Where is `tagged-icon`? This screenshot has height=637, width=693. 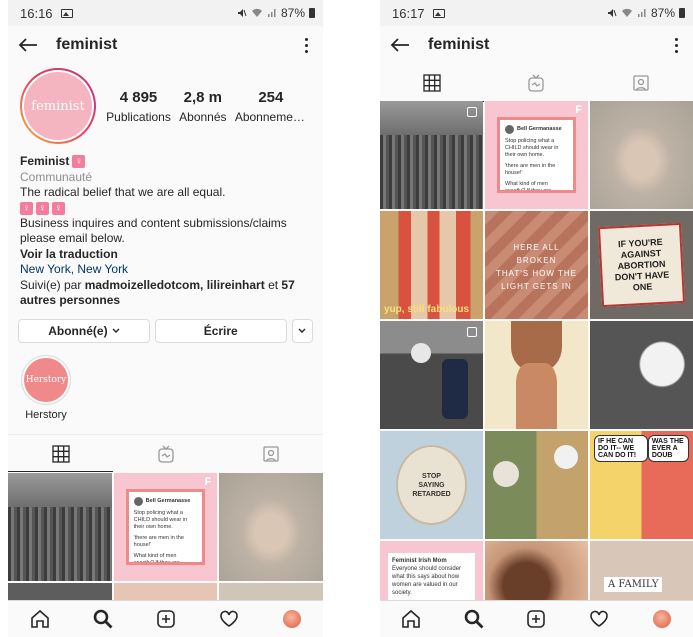
tagged-icon is located at coordinates (270, 453).